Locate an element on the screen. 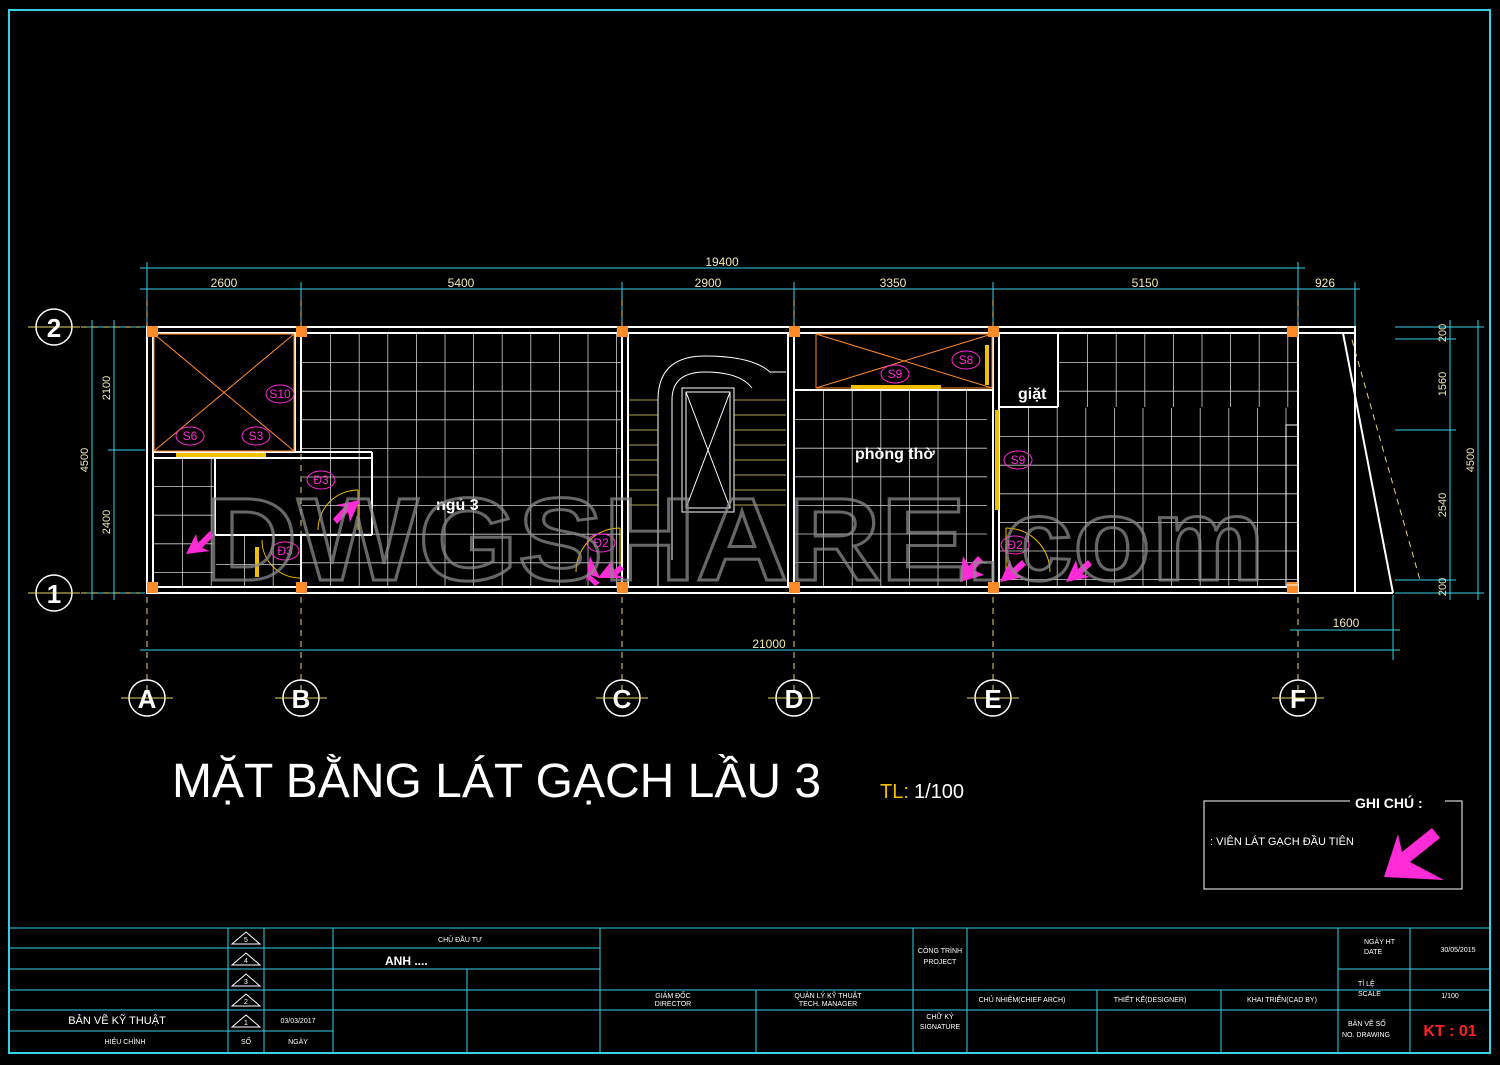 The width and height of the screenshot is (1500, 1065). rev-2: 2 is located at coordinates (246, 1002).